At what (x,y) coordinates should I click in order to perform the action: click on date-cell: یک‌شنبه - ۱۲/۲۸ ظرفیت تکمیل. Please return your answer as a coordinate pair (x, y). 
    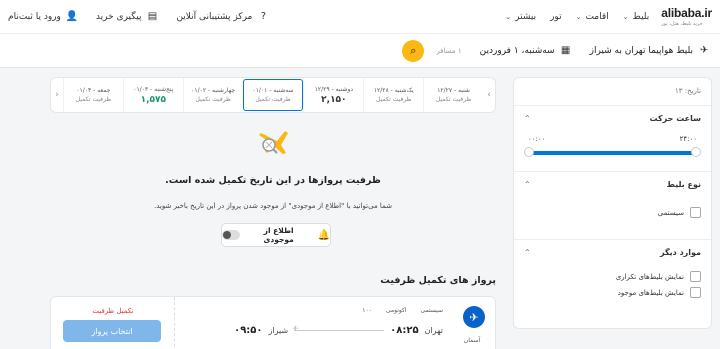
    Looking at the image, I should click on (393, 95).